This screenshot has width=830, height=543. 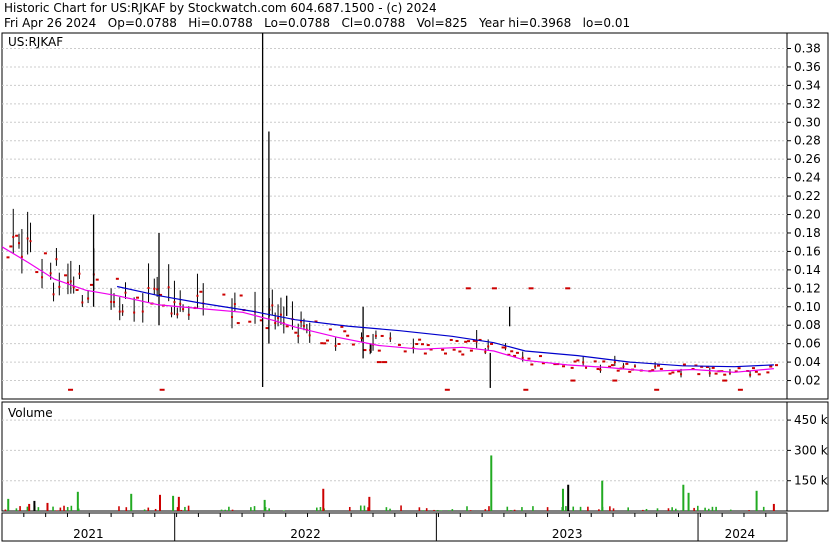 I want to click on year-label: 2022, so click(x=305, y=534).